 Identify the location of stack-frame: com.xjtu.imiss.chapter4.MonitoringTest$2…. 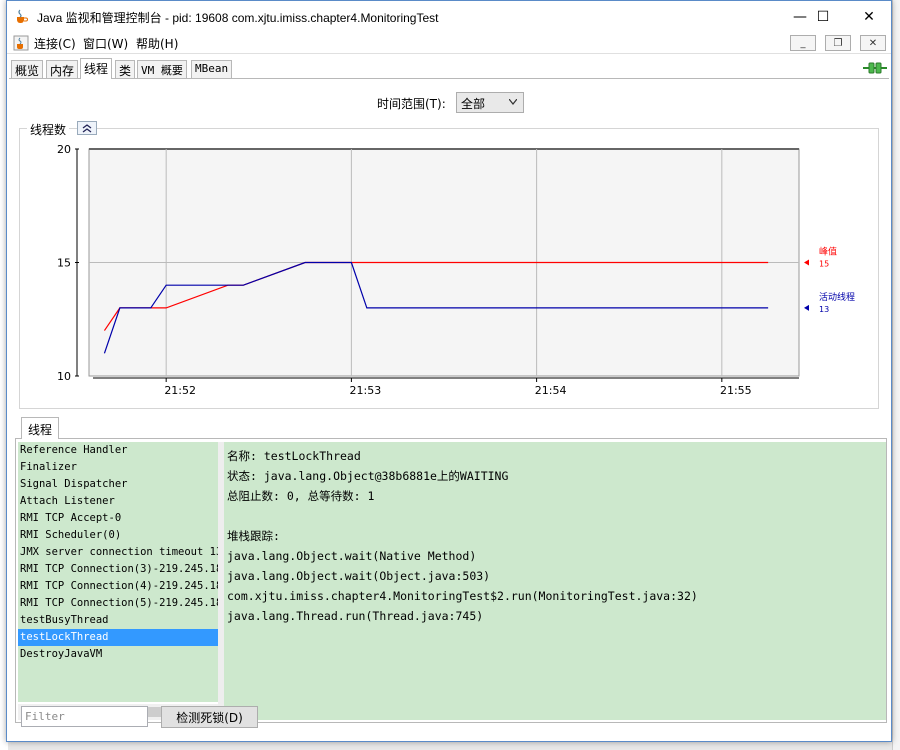
(462, 596).